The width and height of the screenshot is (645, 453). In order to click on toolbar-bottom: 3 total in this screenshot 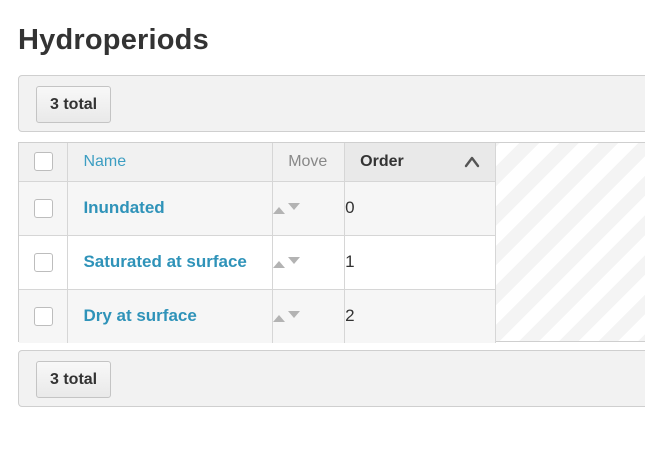, I will do `click(331, 378)`.